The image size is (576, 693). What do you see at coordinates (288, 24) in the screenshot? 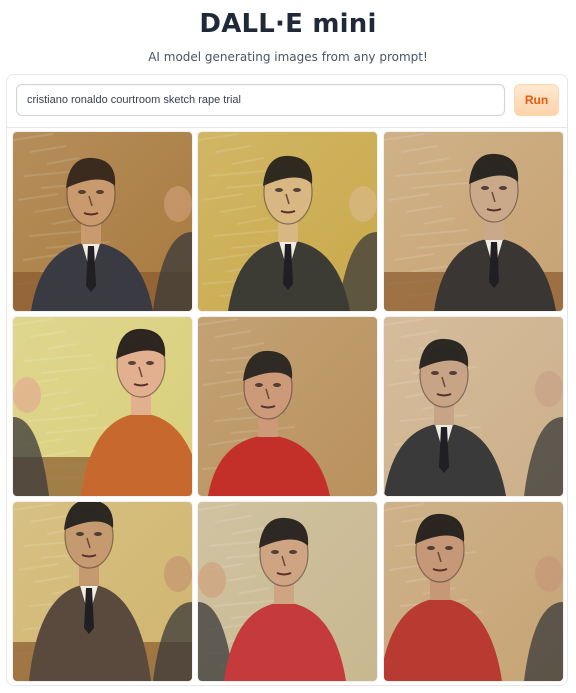
I see `app-title: DALL·E mini` at bounding box center [288, 24].